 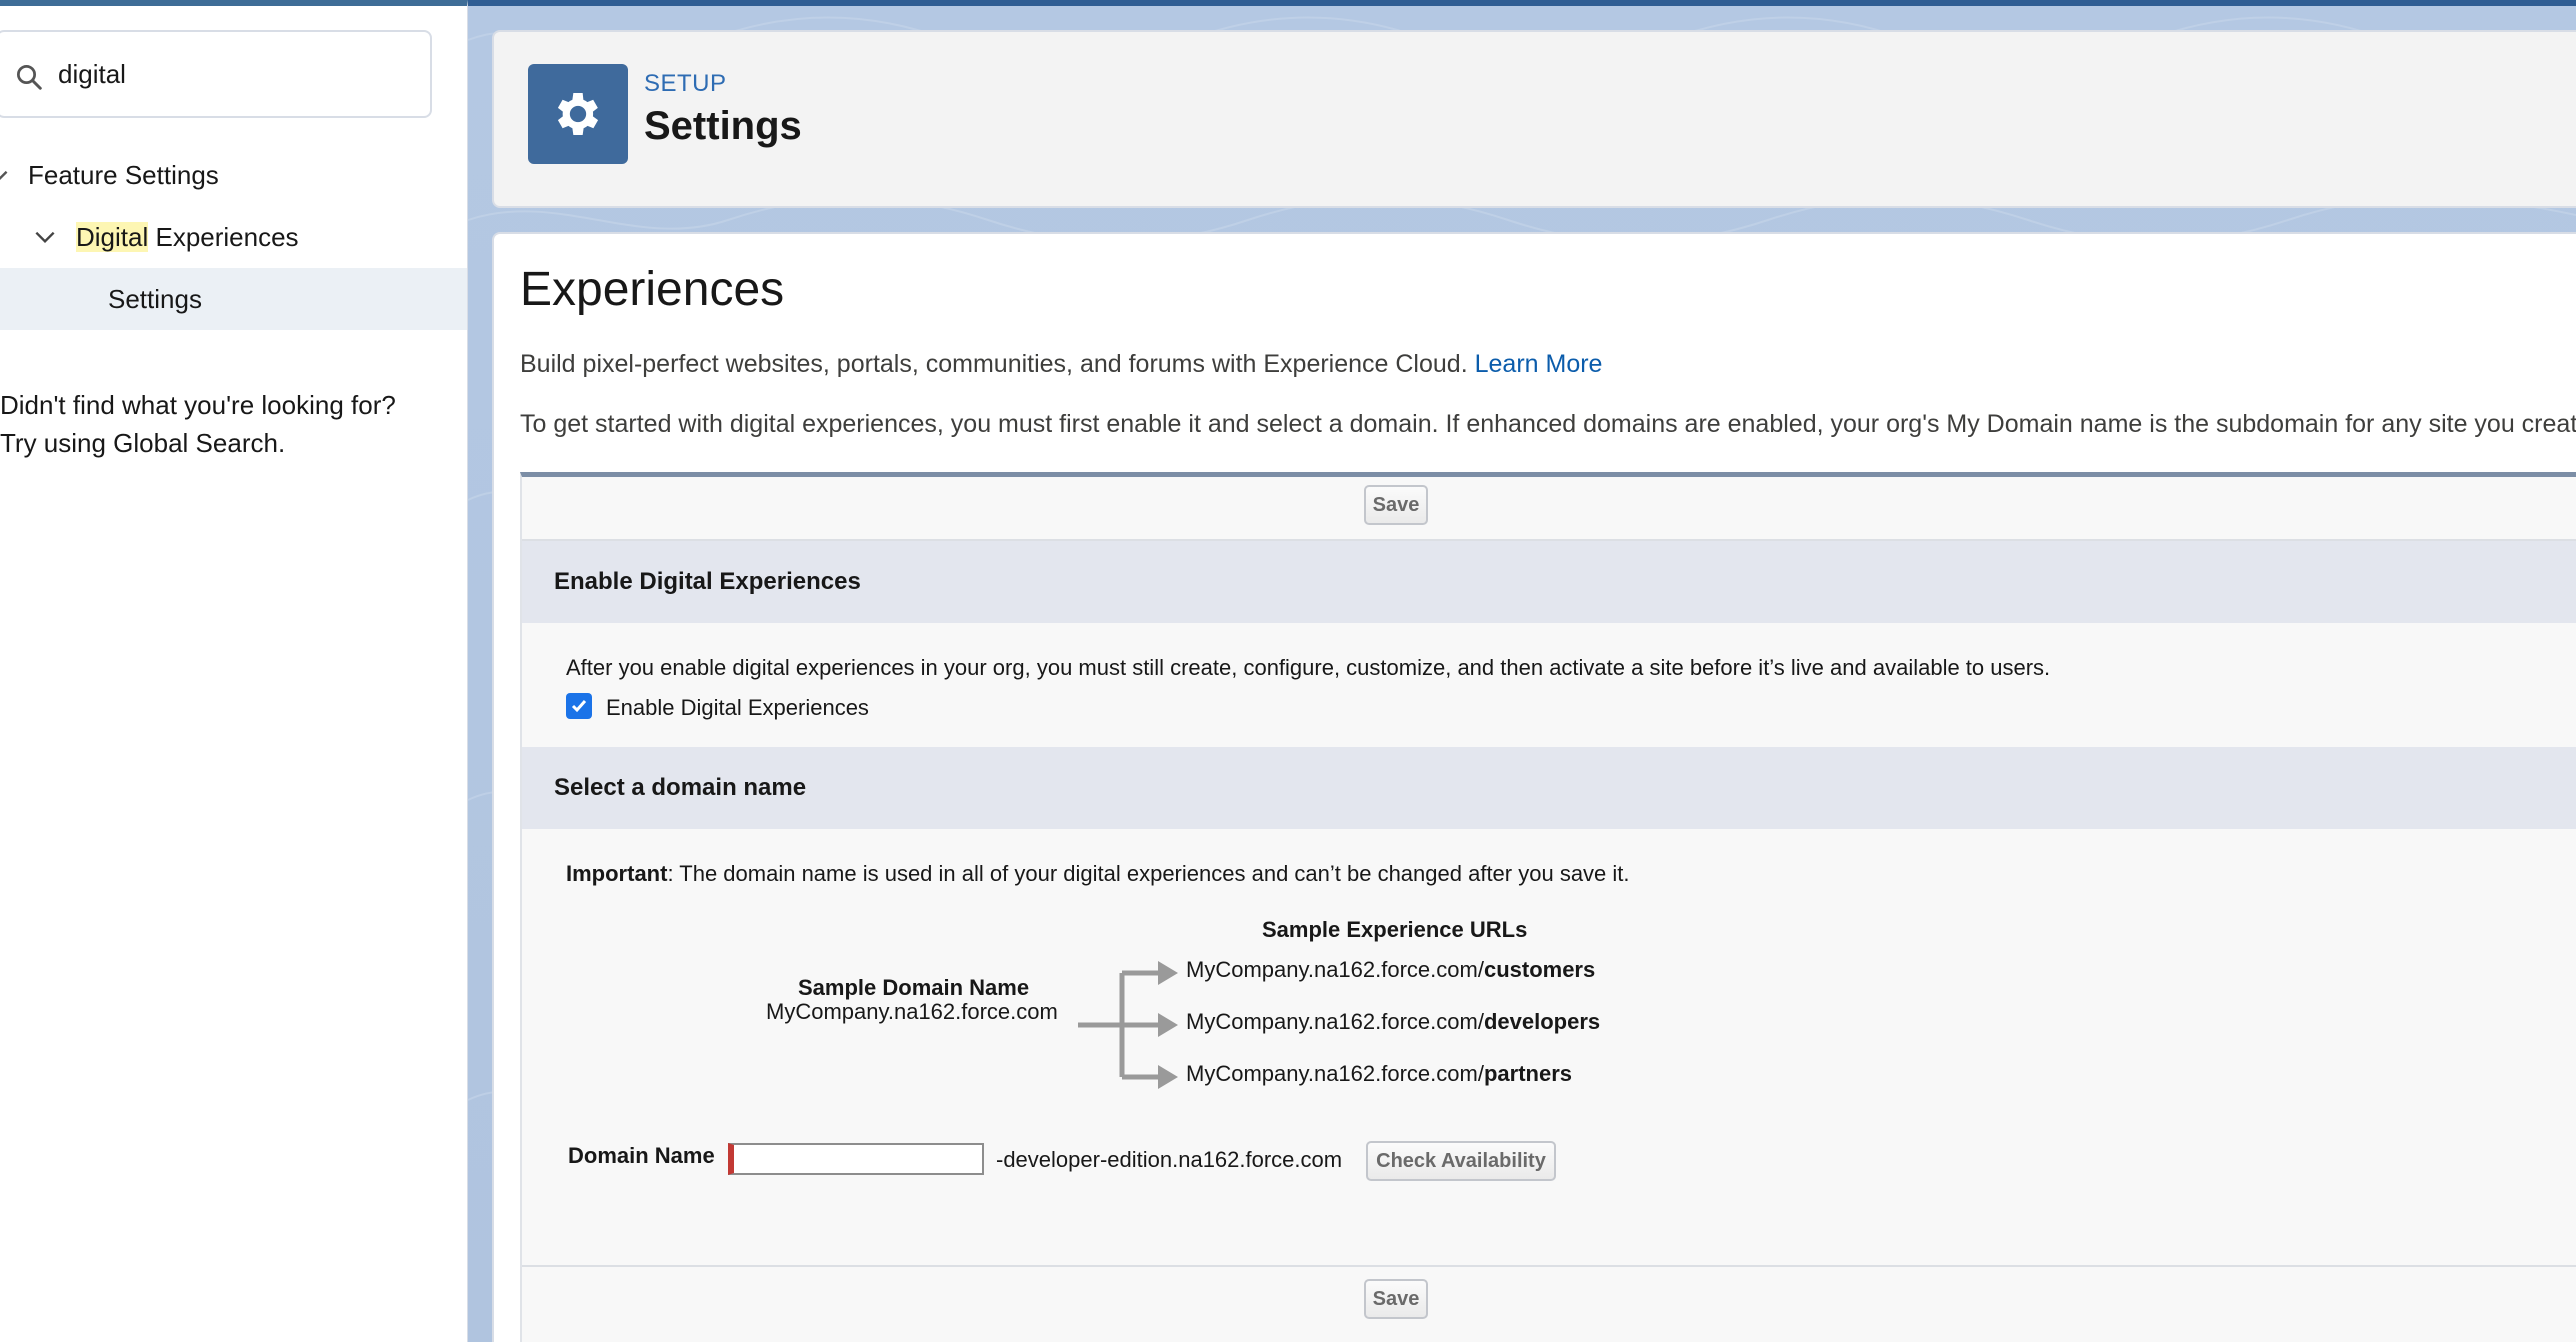 I want to click on tree-item-label: Digital Experiences, so click(x=187, y=237).